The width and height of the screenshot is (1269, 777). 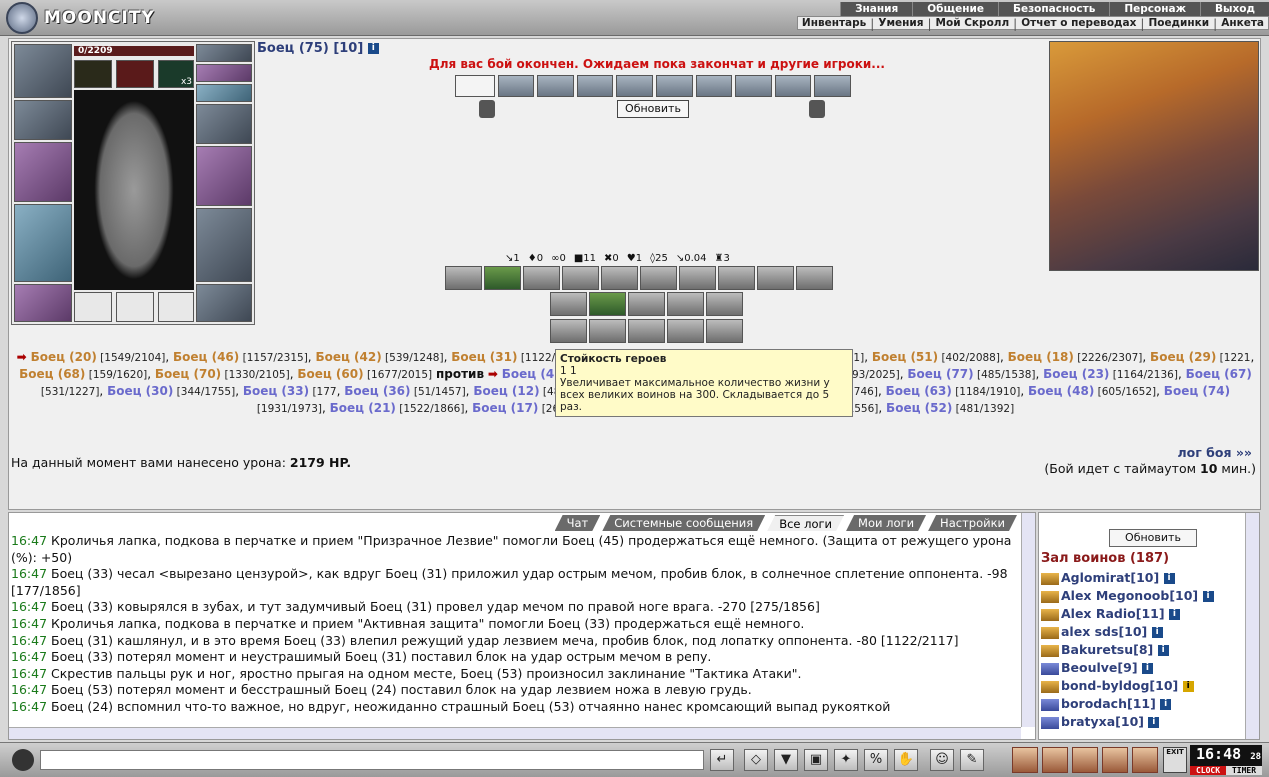 What do you see at coordinates (373, 48) in the screenshot?
I see `info-icon: i` at bounding box center [373, 48].